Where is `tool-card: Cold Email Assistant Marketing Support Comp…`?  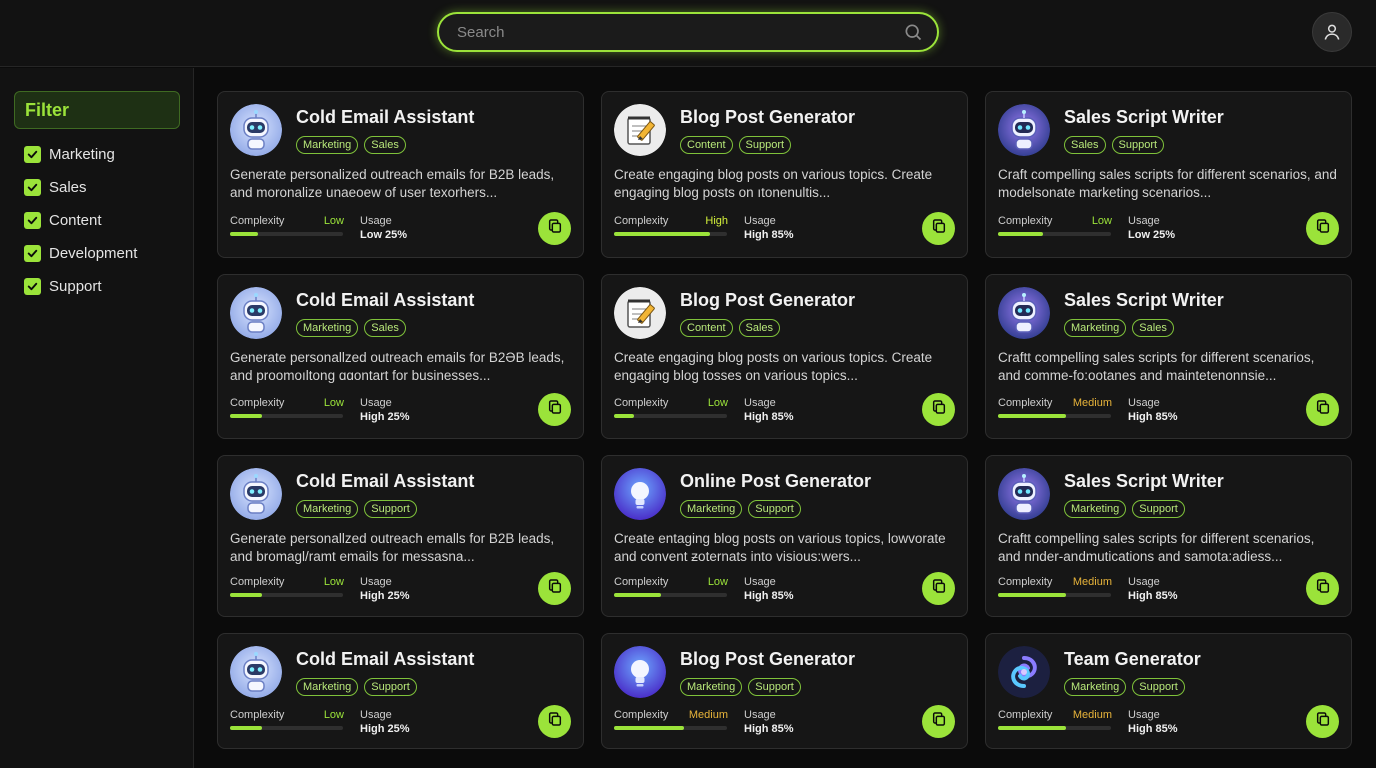
tool-card: Cold Email Assistant Marketing Support Comp… is located at coordinates (400, 691).